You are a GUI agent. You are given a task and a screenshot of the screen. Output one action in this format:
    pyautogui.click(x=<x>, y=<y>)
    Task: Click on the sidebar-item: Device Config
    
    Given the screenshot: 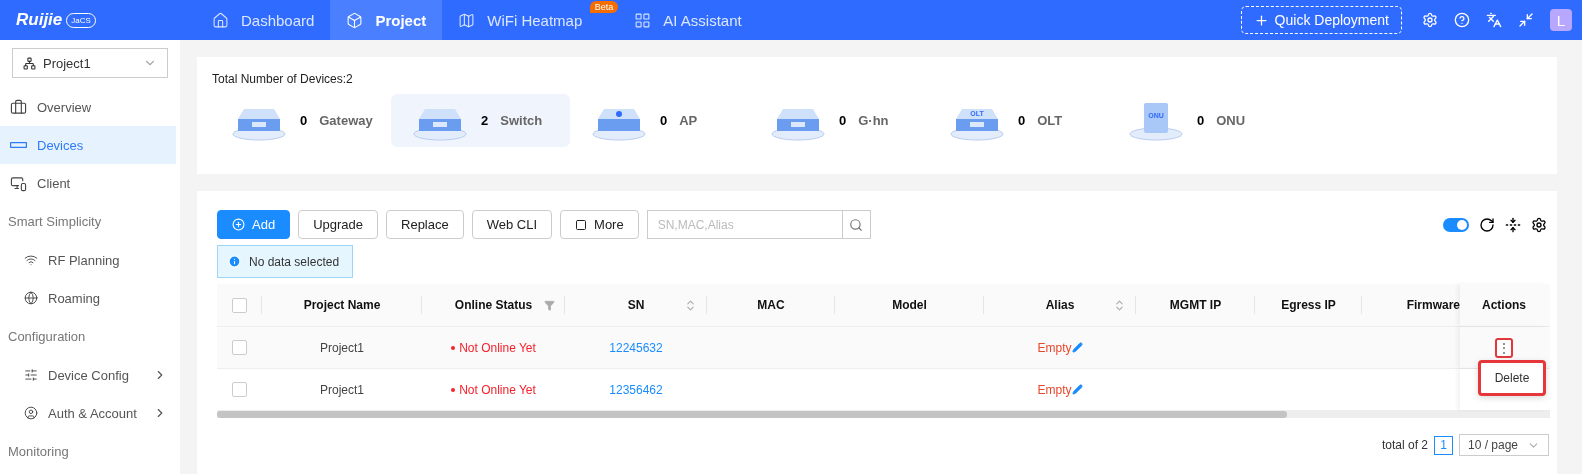 What is the action you would take?
    pyautogui.click(x=88, y=375)
    